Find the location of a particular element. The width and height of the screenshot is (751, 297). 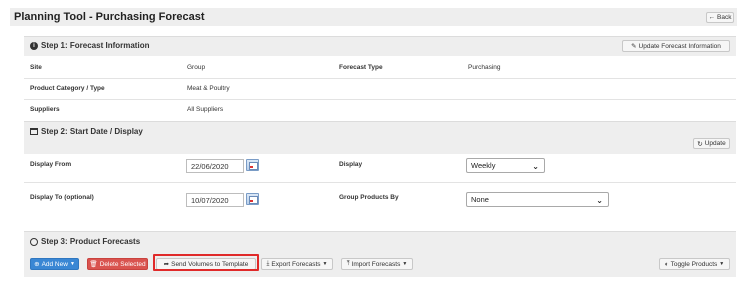

trash-icon: 🗑 is located at coordinates (93, 264).